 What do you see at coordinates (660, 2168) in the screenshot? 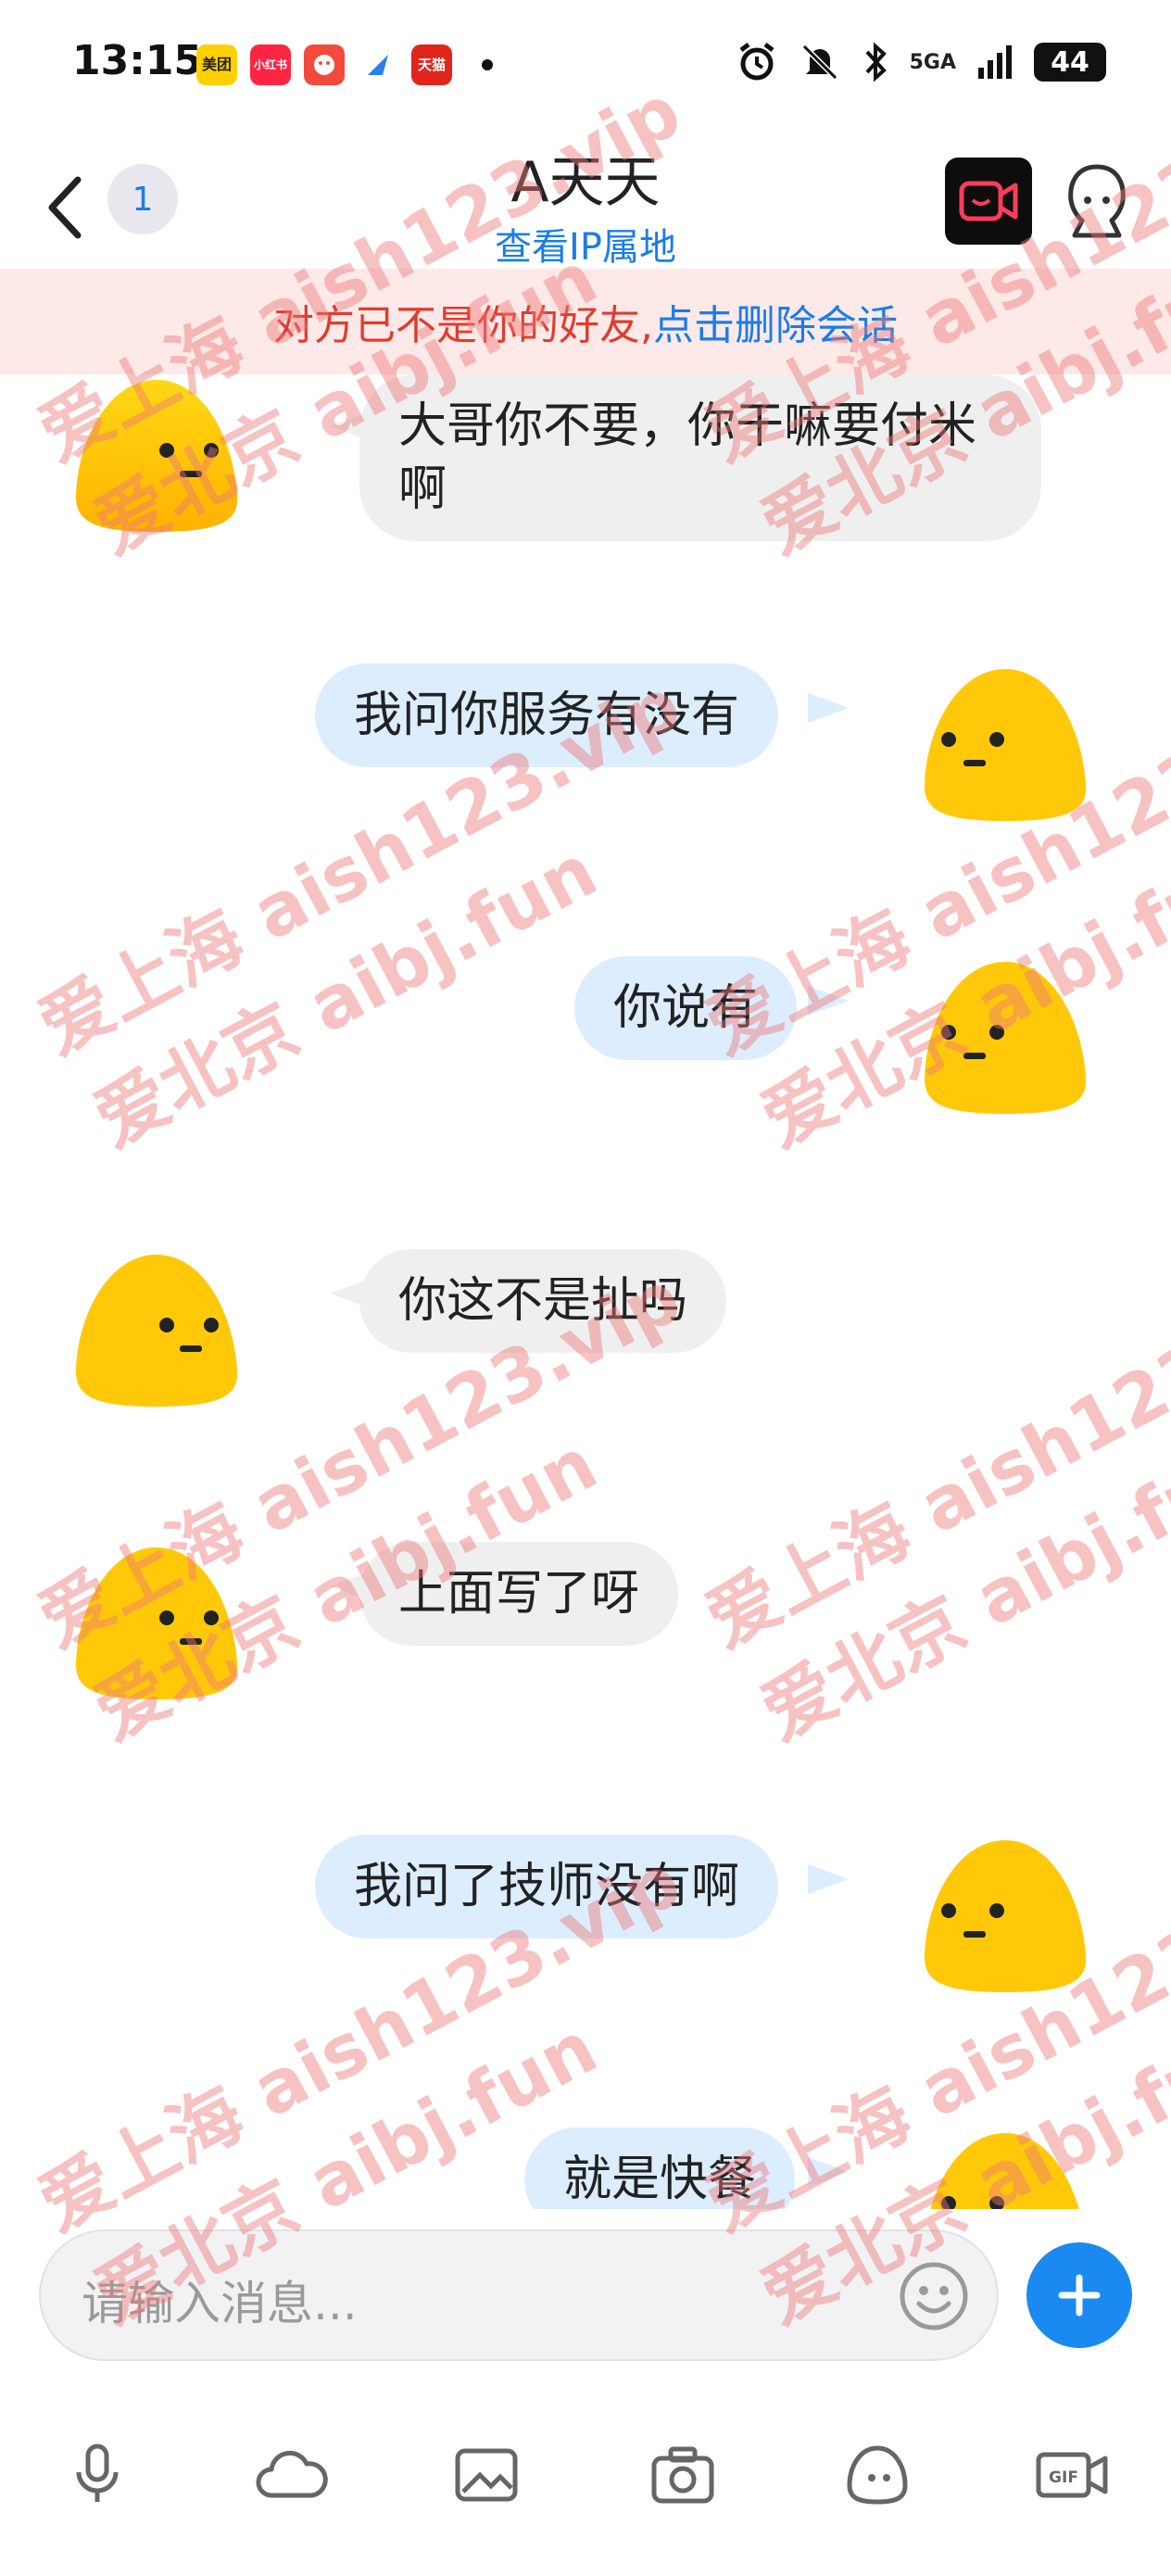
I see `message-bubble-outgoing: 就是快餐` at bounding box center [660, 2168].